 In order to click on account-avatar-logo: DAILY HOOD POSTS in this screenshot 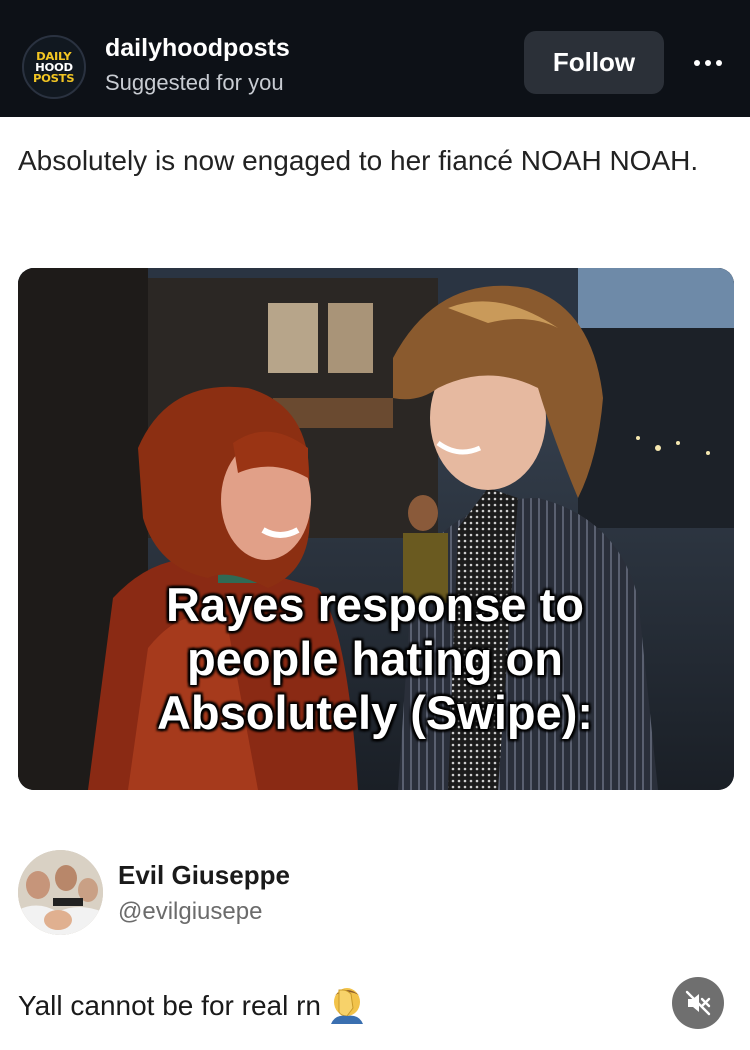, I will do `click(54, 67)`.